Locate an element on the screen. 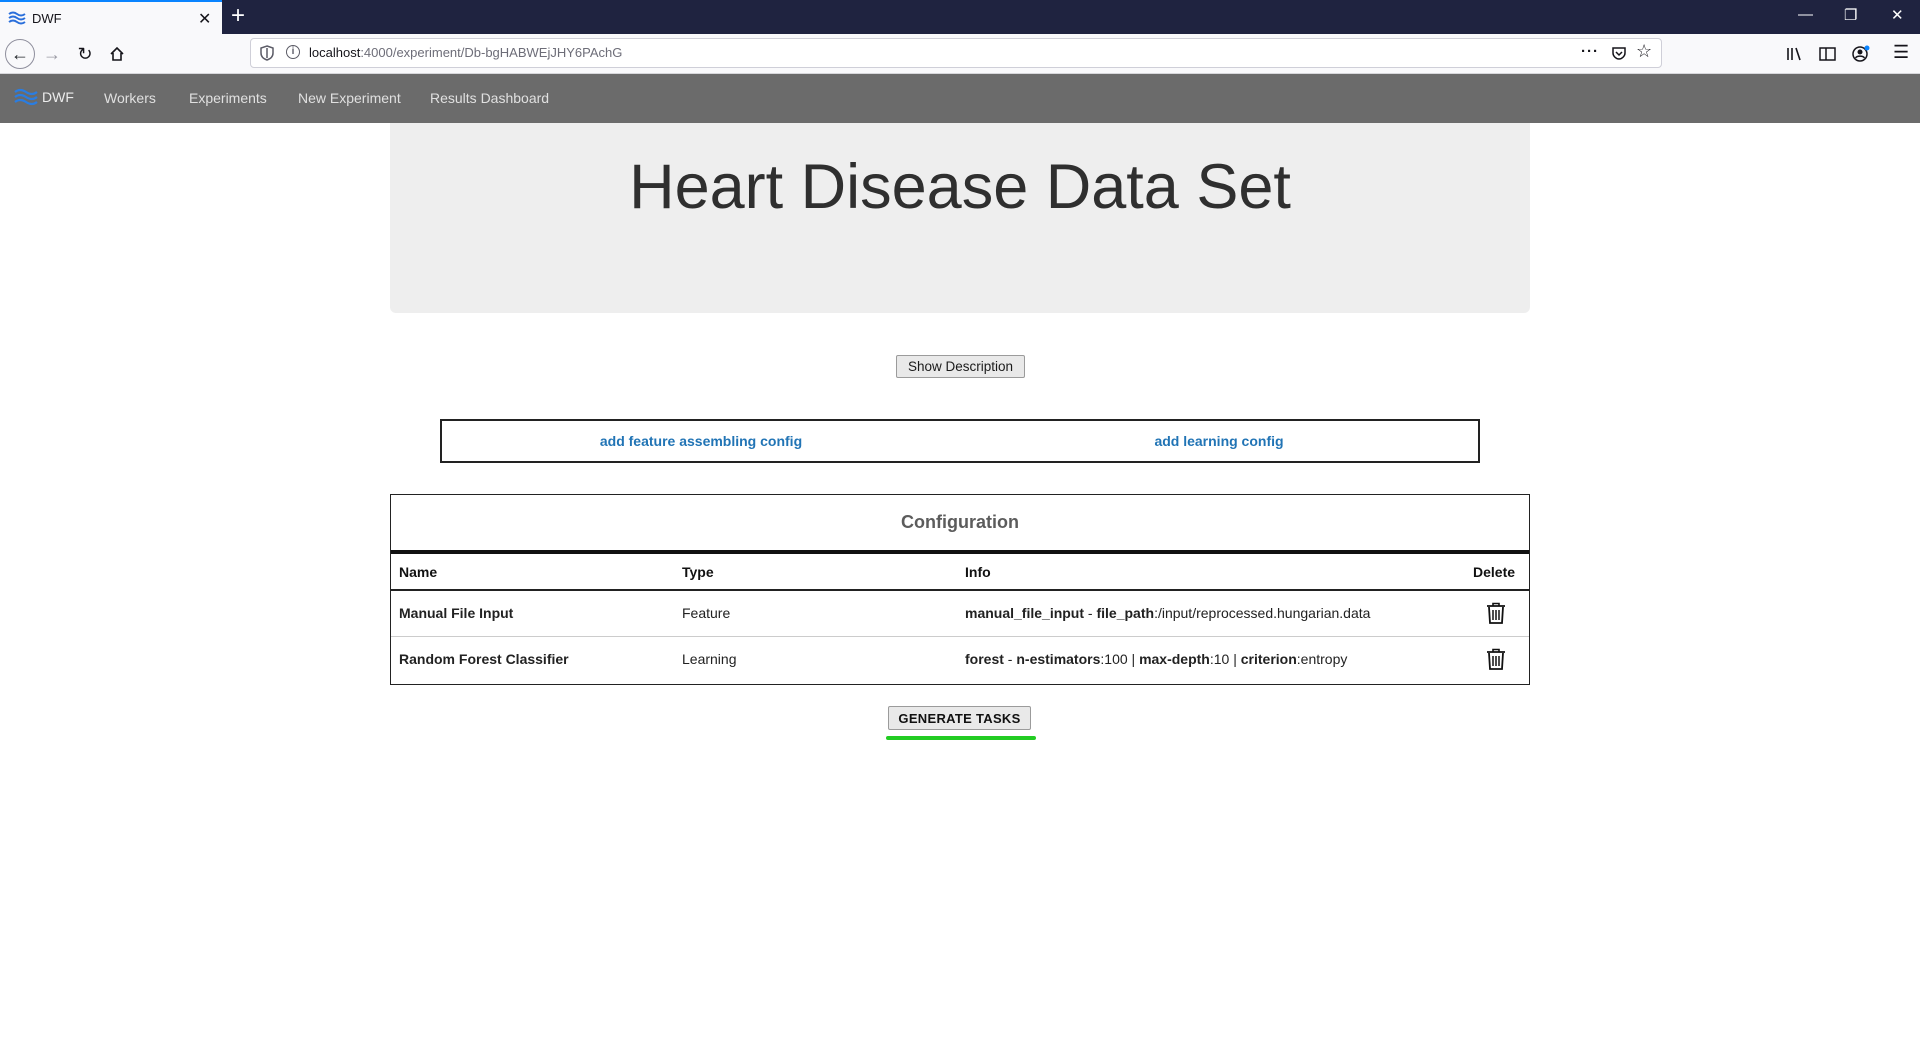  info-key: max-depth is located at coordinates (1174, 659).